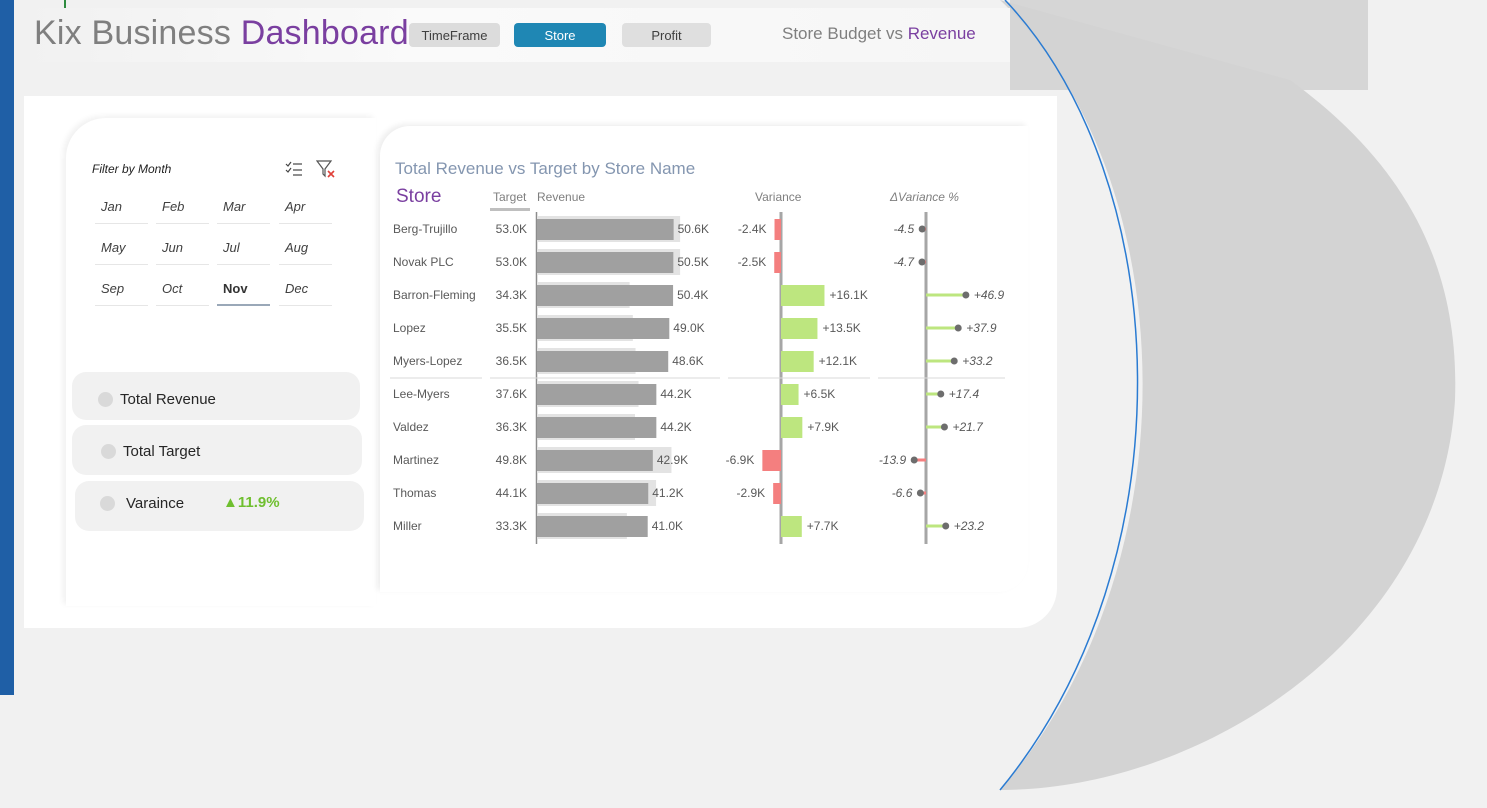 Image resolution: width=1487 pixels, height=808 pixels. I want to click on multi-select-icon, so click(294, 169).